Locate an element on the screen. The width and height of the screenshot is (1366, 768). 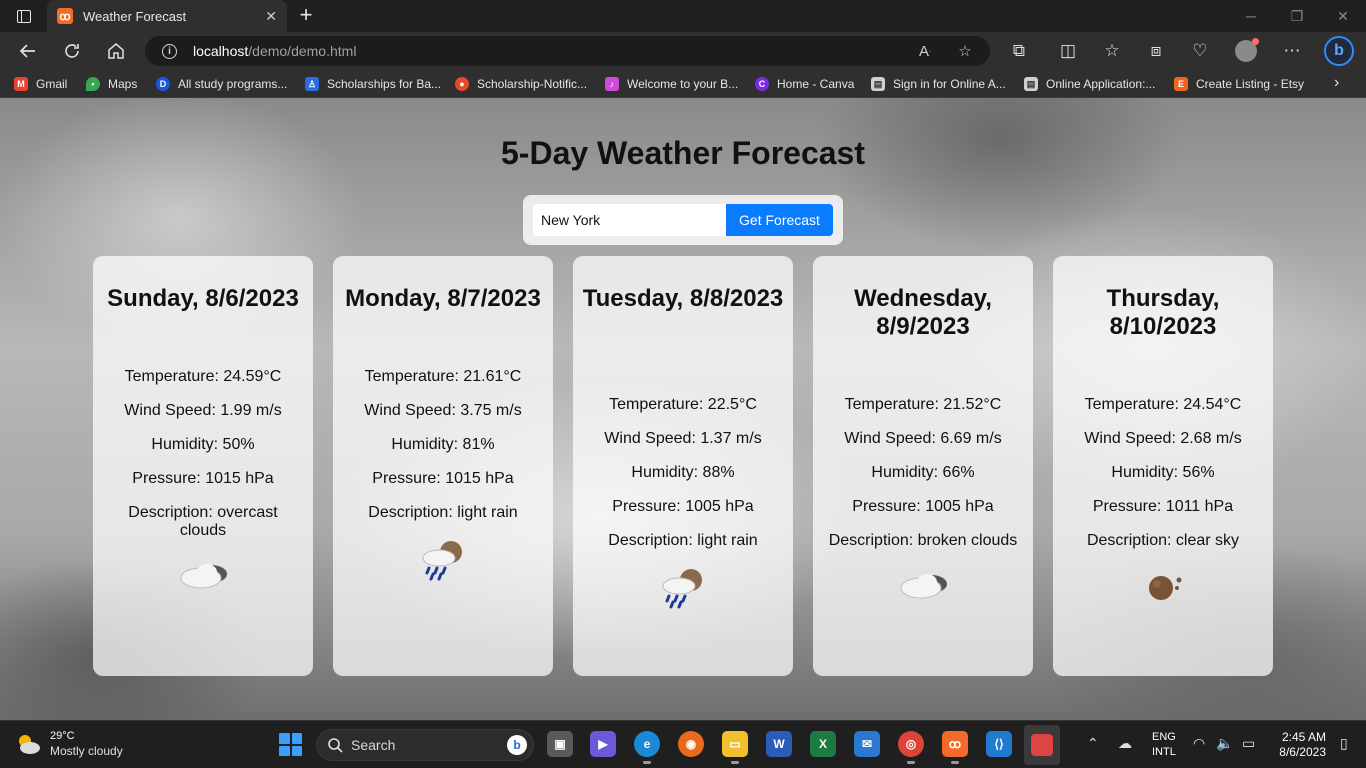
word-icon: W is located at coordinates (779, 744).